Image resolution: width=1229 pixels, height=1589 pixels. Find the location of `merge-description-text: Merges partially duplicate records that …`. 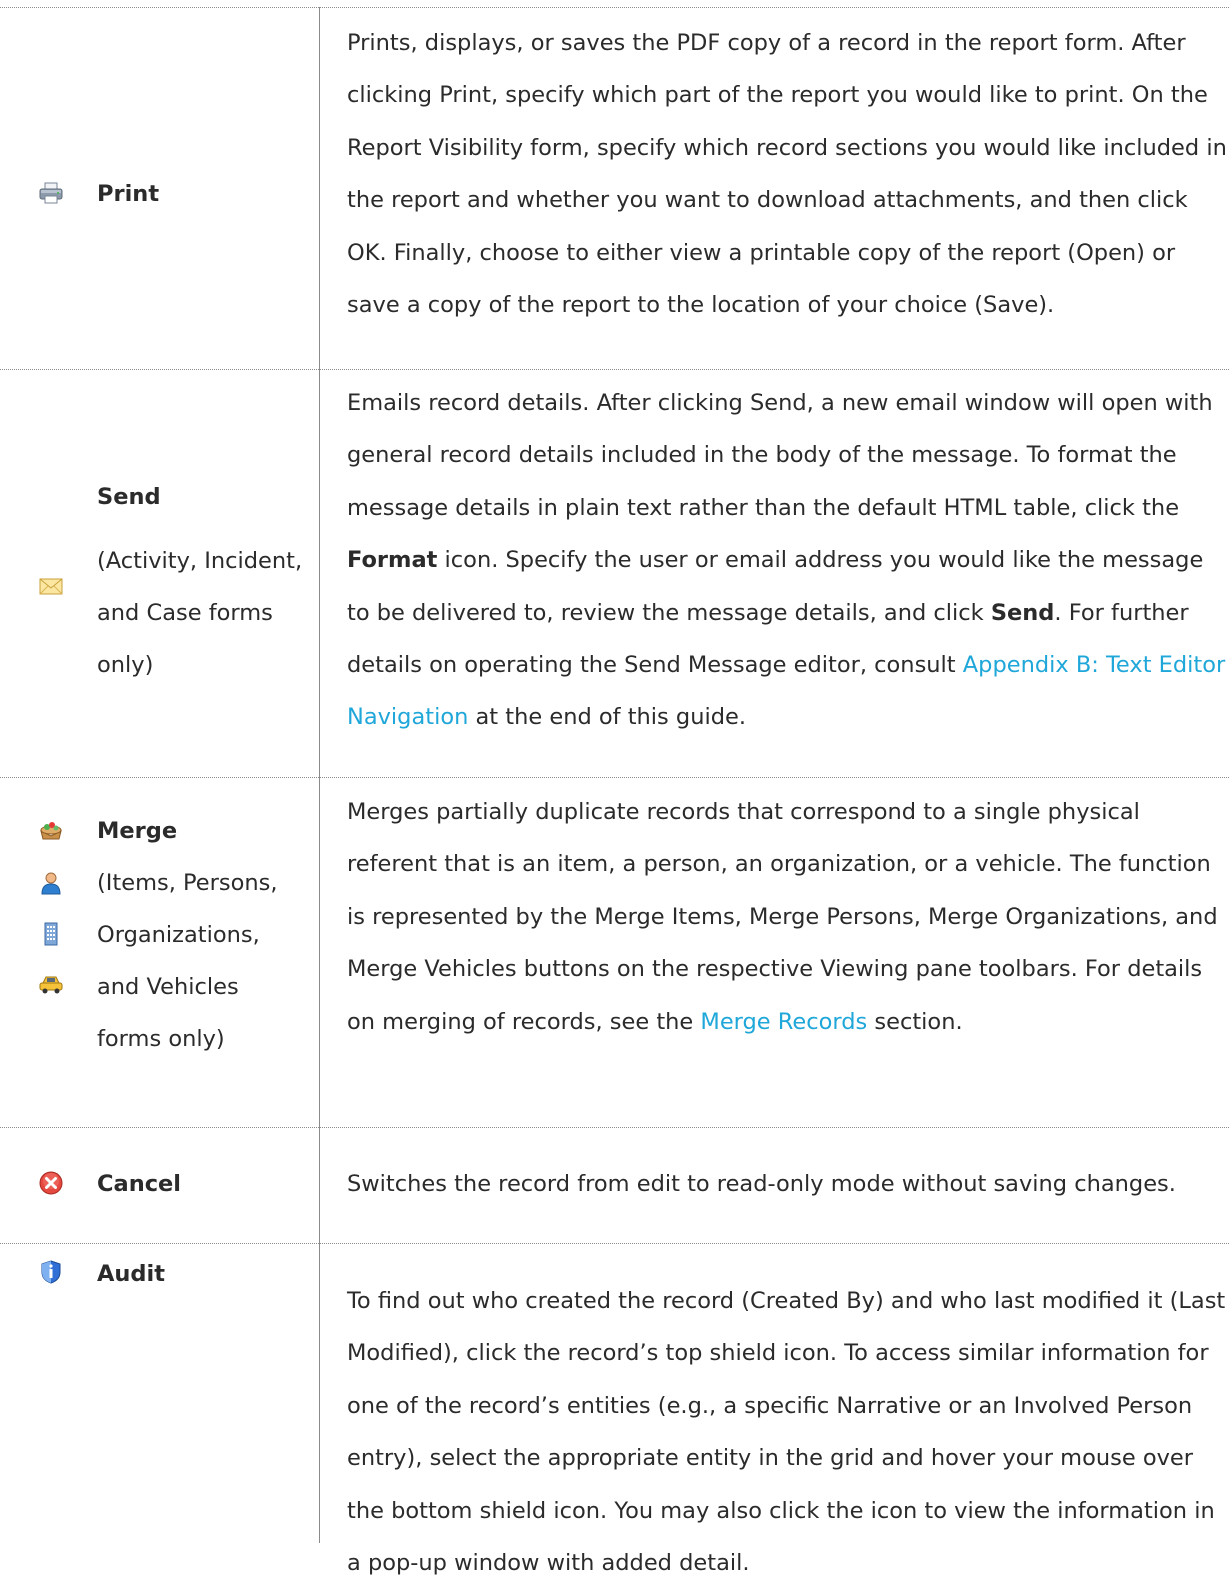

merge-description-text: Merges partially duplicate records that … is located at coordinates (782, 917).